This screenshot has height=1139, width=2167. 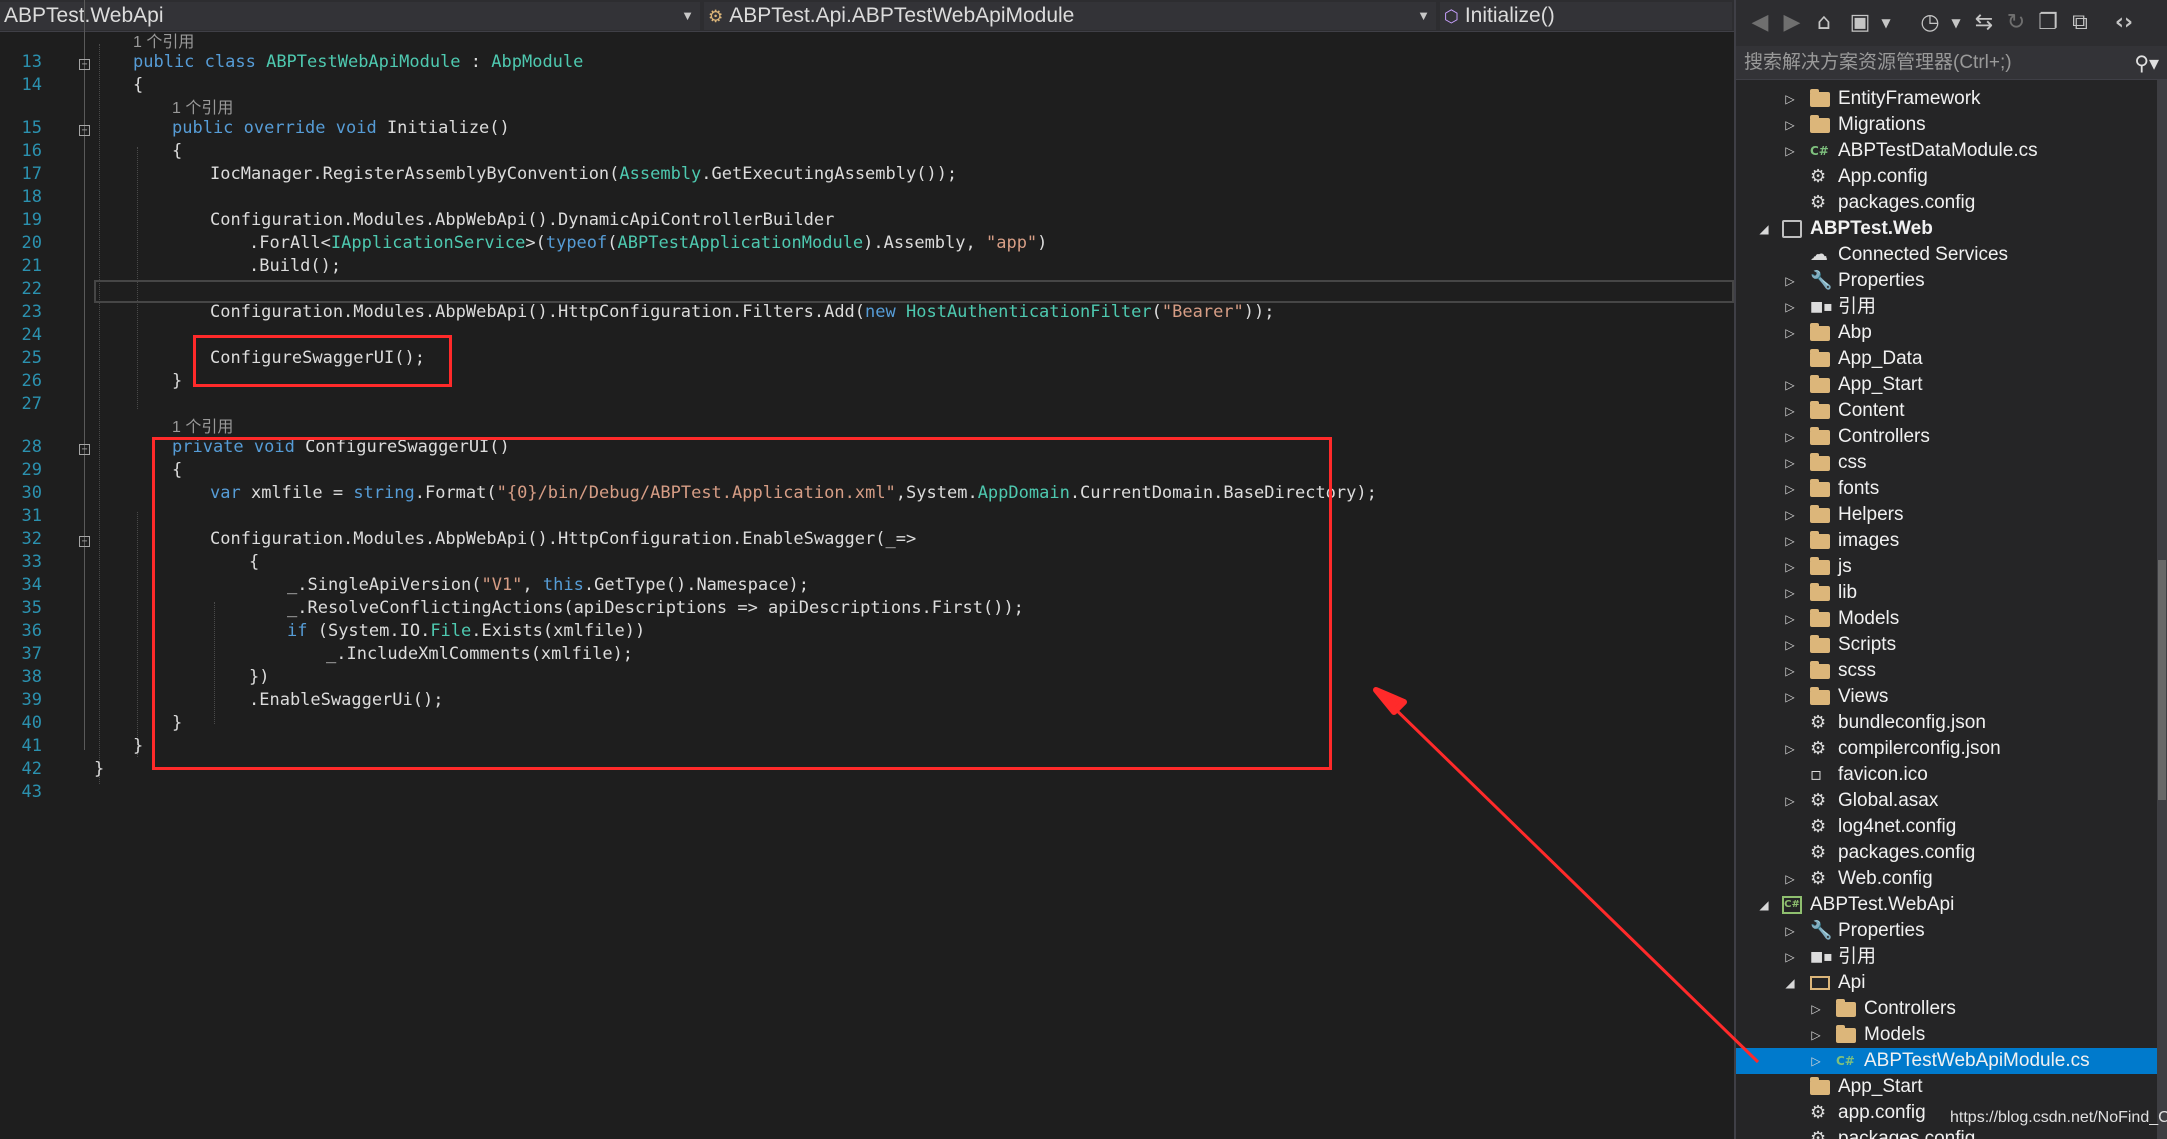 I want to click on tree-item: ▷ Content, so click(x=1951, y=411).